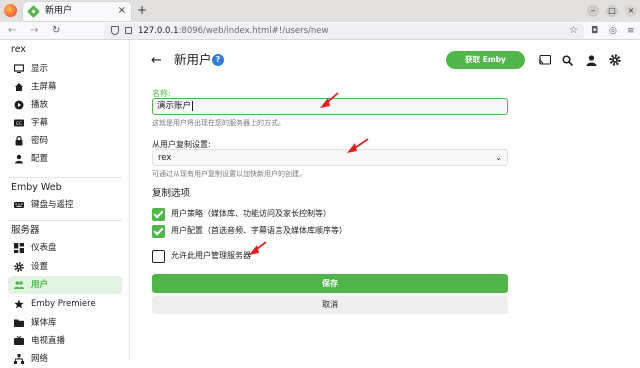 This screenshot has width=640, height=368. Describe the element at coordinates (258, 248) in the screenshot. I see `arrow-annotation-admin` at that location.